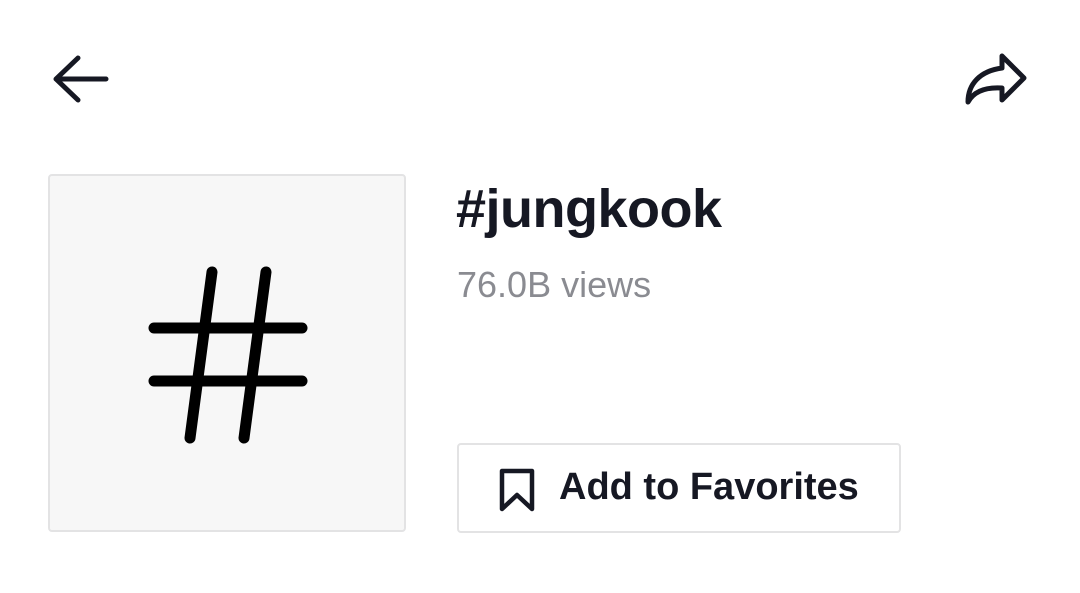  What do you see at coordinates (709, 487) in the screenshot?
I see `add-to-favorites-label: Add to Favorites` at bounding box center [709, 487].